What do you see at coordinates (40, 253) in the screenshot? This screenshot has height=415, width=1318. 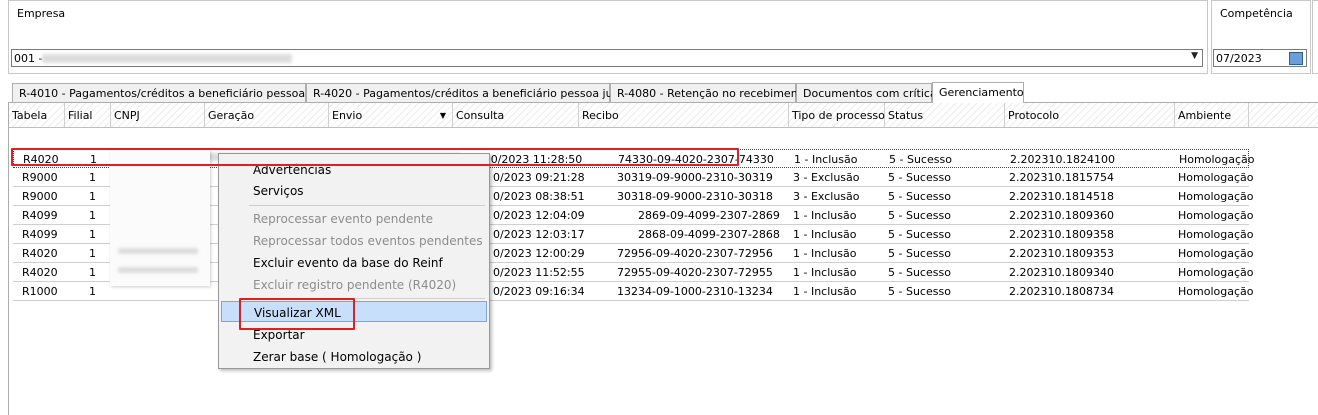 I see `cell-tabela: R4020` at bounding box center [40, 253].